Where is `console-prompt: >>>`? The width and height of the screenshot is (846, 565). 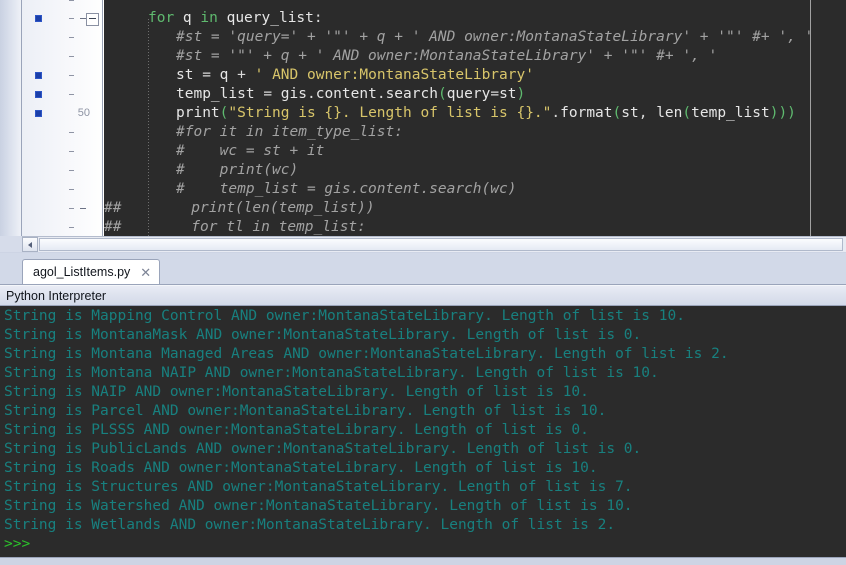 console-prompt: >>> is located at coordinates (17, 544).